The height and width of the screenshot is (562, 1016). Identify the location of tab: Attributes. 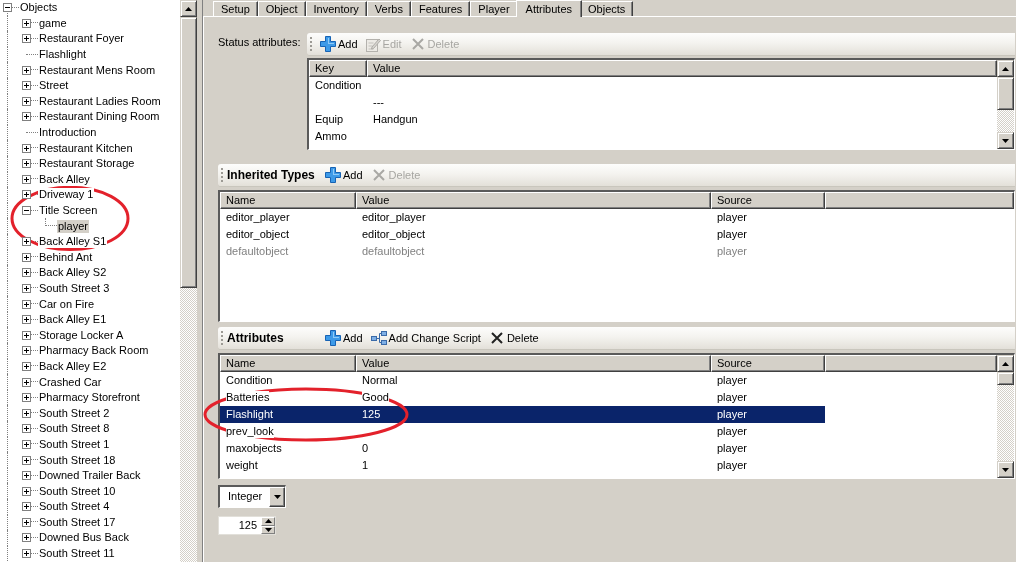
(548, 8).